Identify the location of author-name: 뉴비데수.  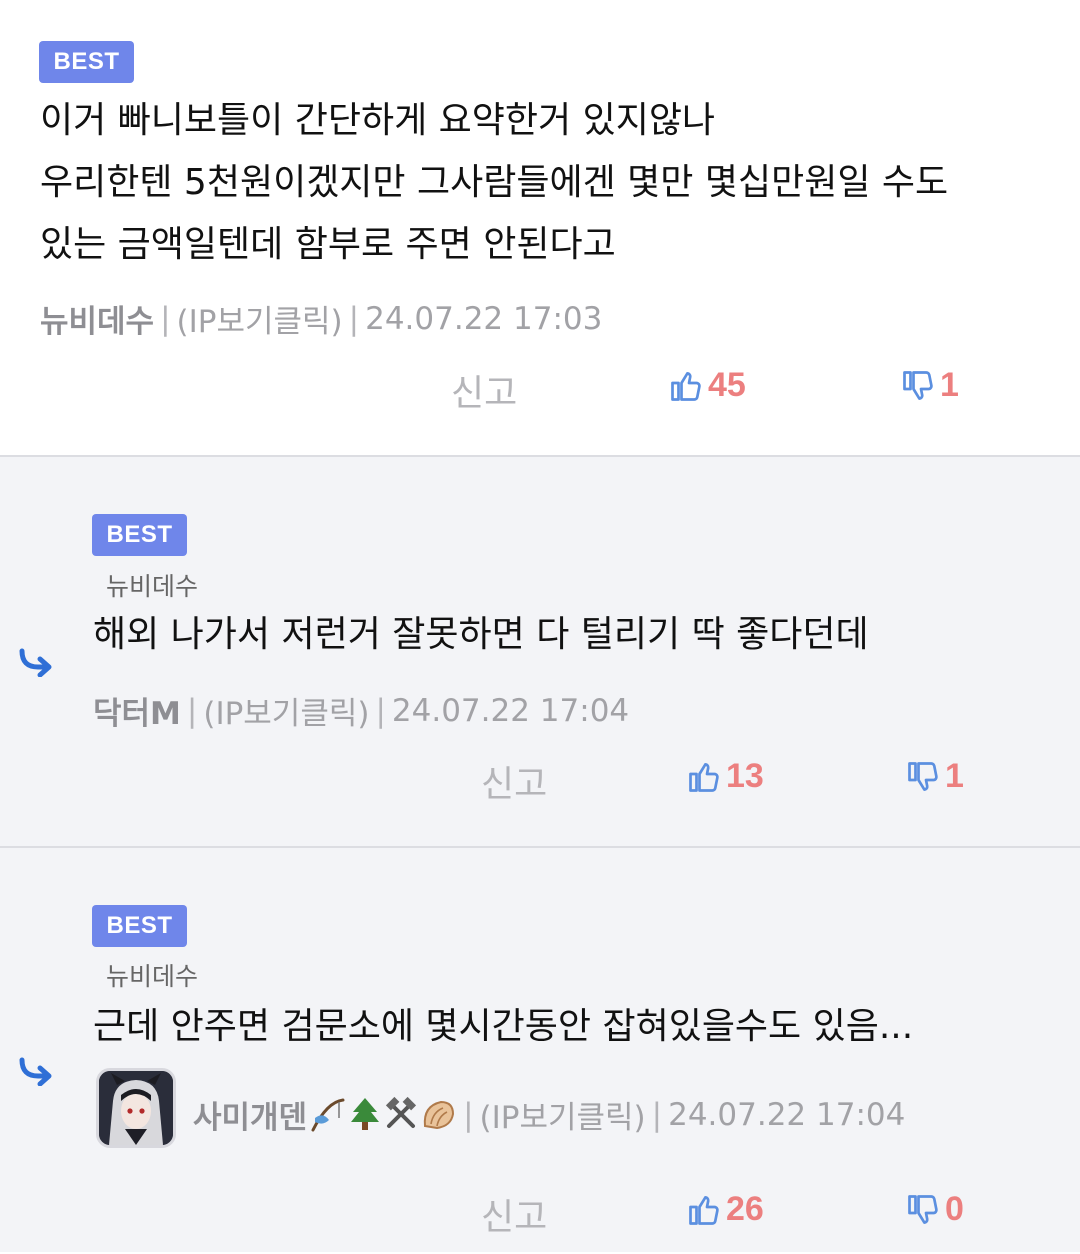
(97, 318).